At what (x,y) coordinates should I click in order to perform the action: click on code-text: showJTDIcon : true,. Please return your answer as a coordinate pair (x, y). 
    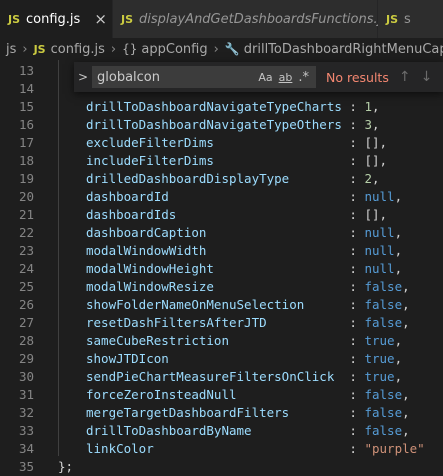
    Looking at the image, I should click on (244, 359).